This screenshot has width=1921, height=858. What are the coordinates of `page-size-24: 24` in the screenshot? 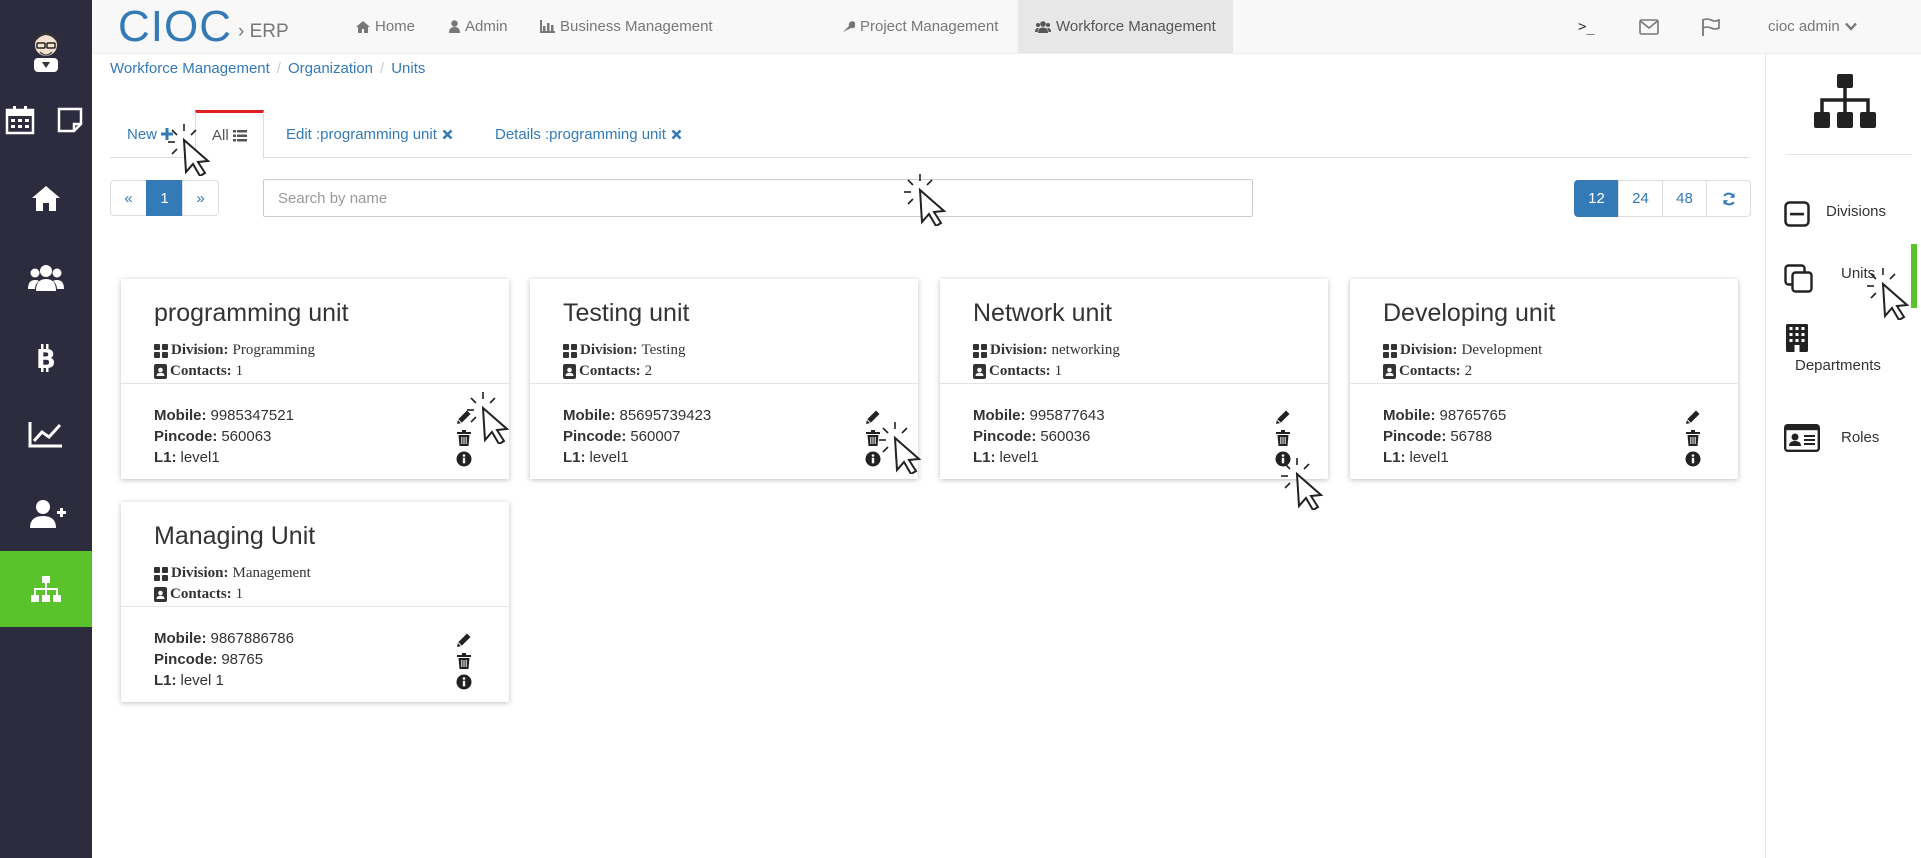 It's located at (1640, 198).